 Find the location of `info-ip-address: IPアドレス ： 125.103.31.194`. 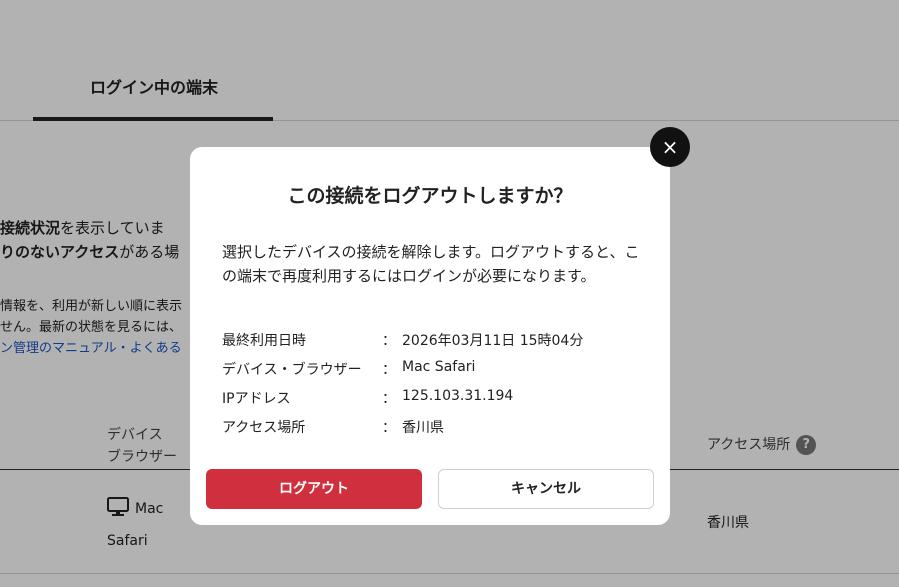

info-ip-address: IPアドレス ： 125.103.31.194 is located at coordinates (432, 400).